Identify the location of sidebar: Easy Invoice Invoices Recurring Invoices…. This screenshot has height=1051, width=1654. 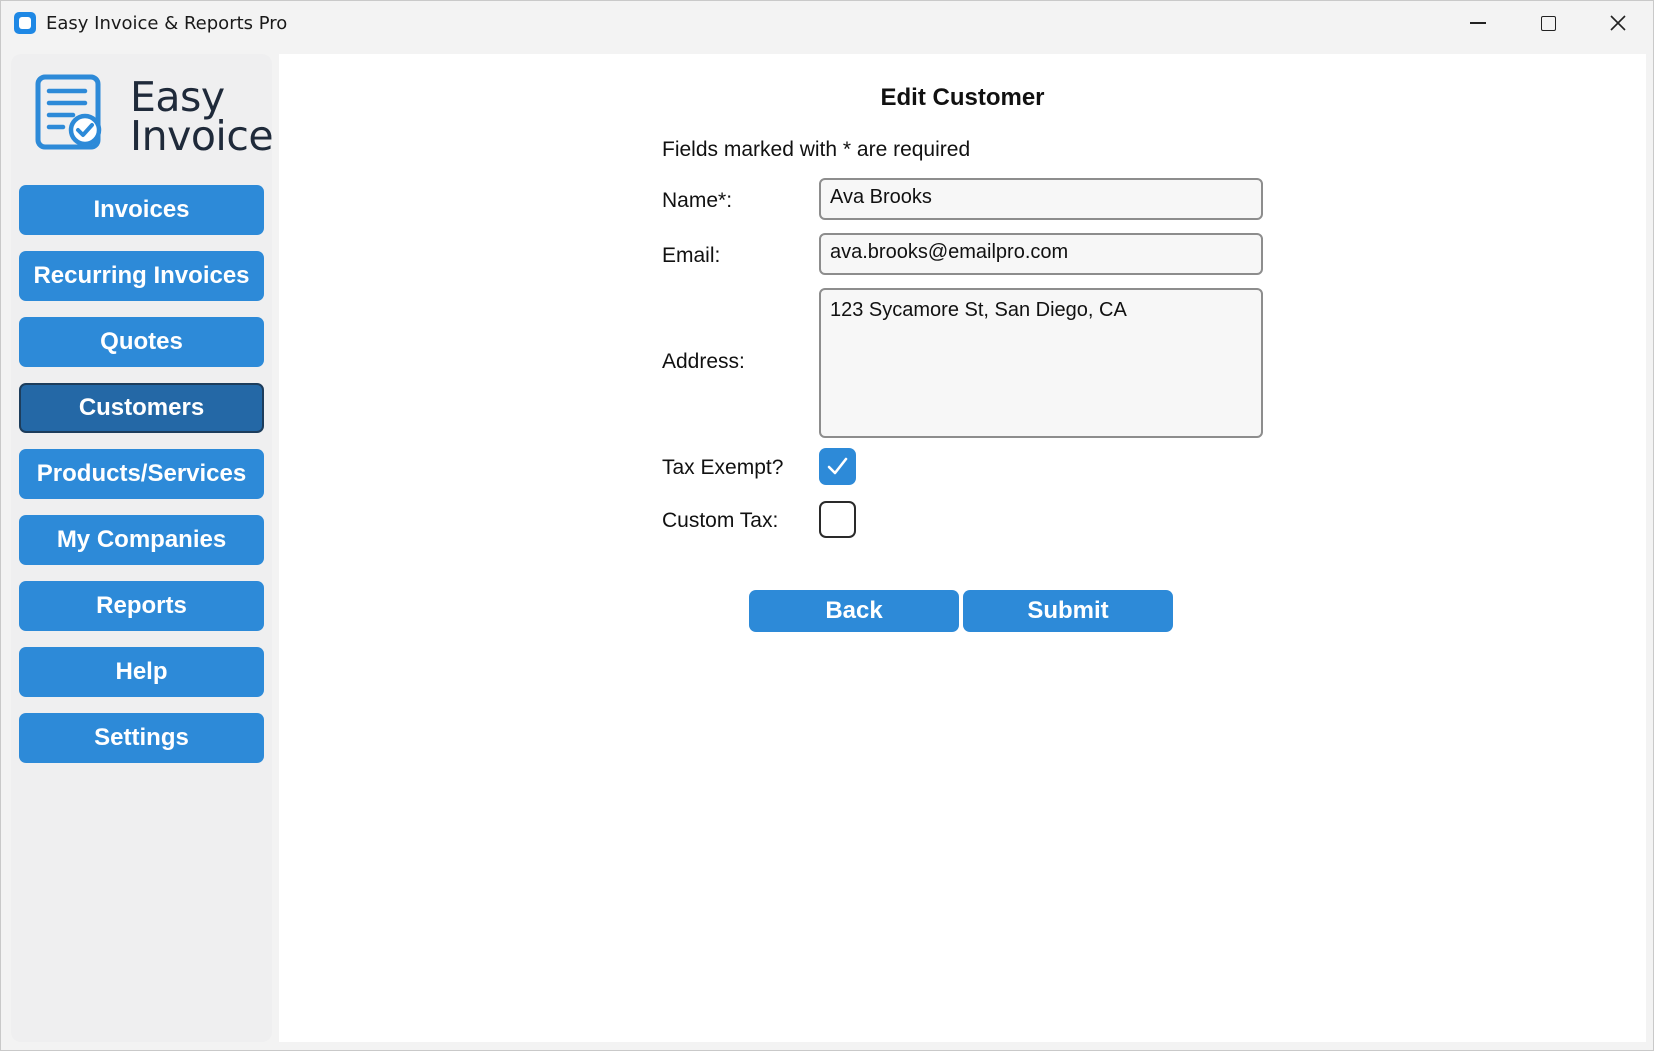
(142, 548).